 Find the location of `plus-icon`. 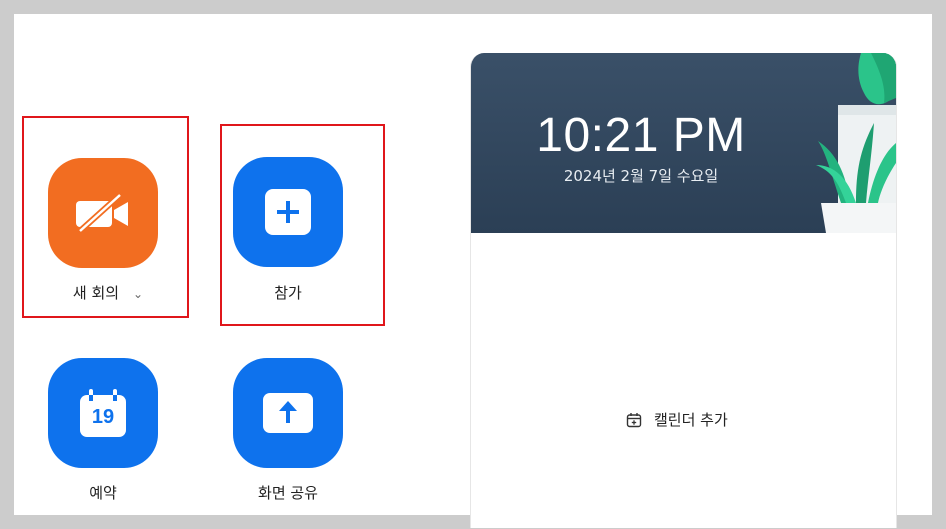

plus-icon is located at coordinates (288, 212).